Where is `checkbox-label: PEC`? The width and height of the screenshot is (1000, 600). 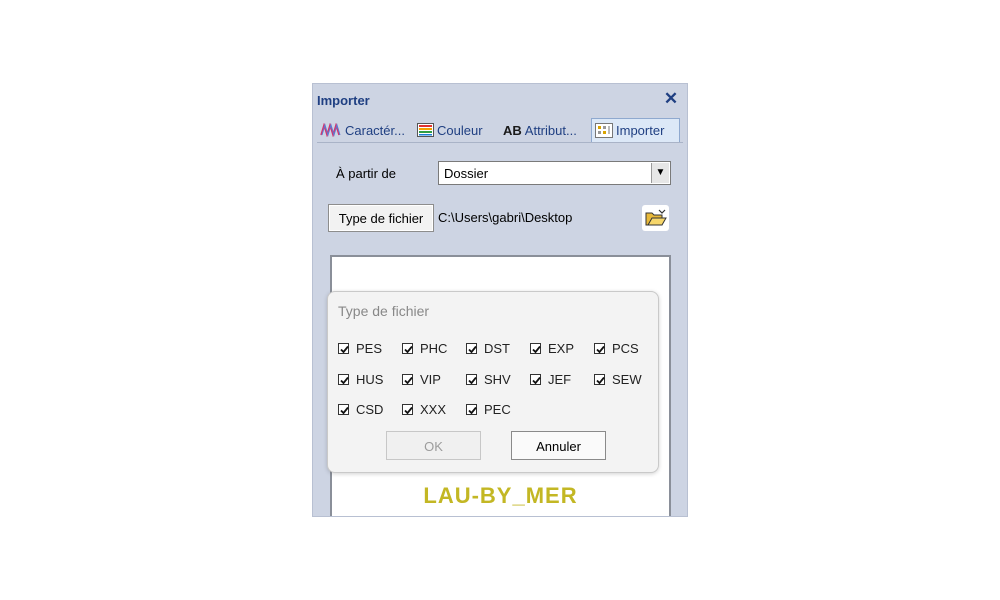
checkbox-label: PEC is located at coordinates (497, 409).